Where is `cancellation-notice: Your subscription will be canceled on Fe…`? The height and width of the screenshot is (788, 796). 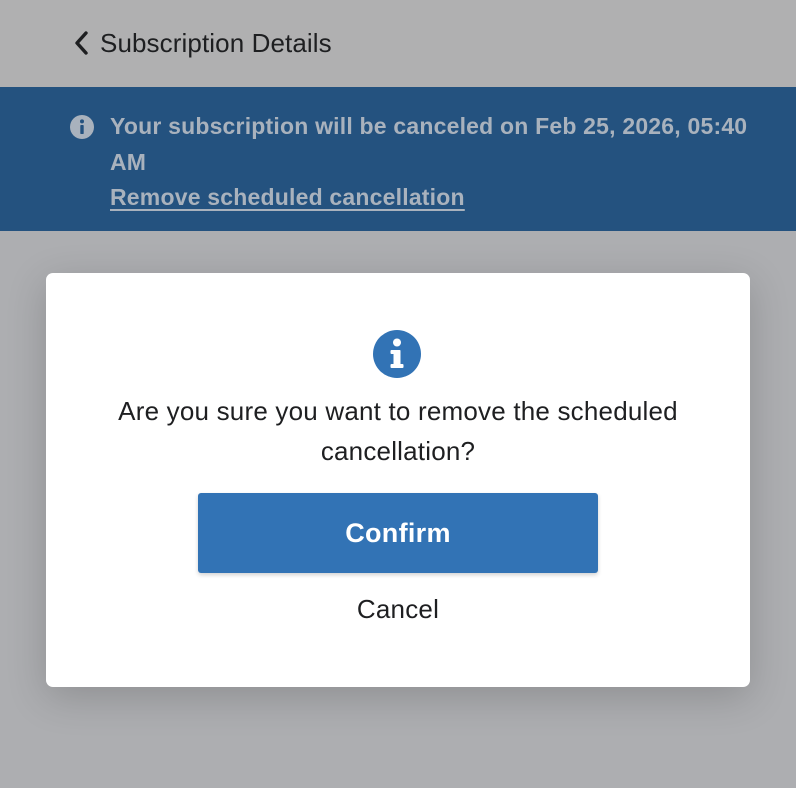 cancellation-notice: Your subscription will be canceled on Fe… is located at coordinates (429, 144).